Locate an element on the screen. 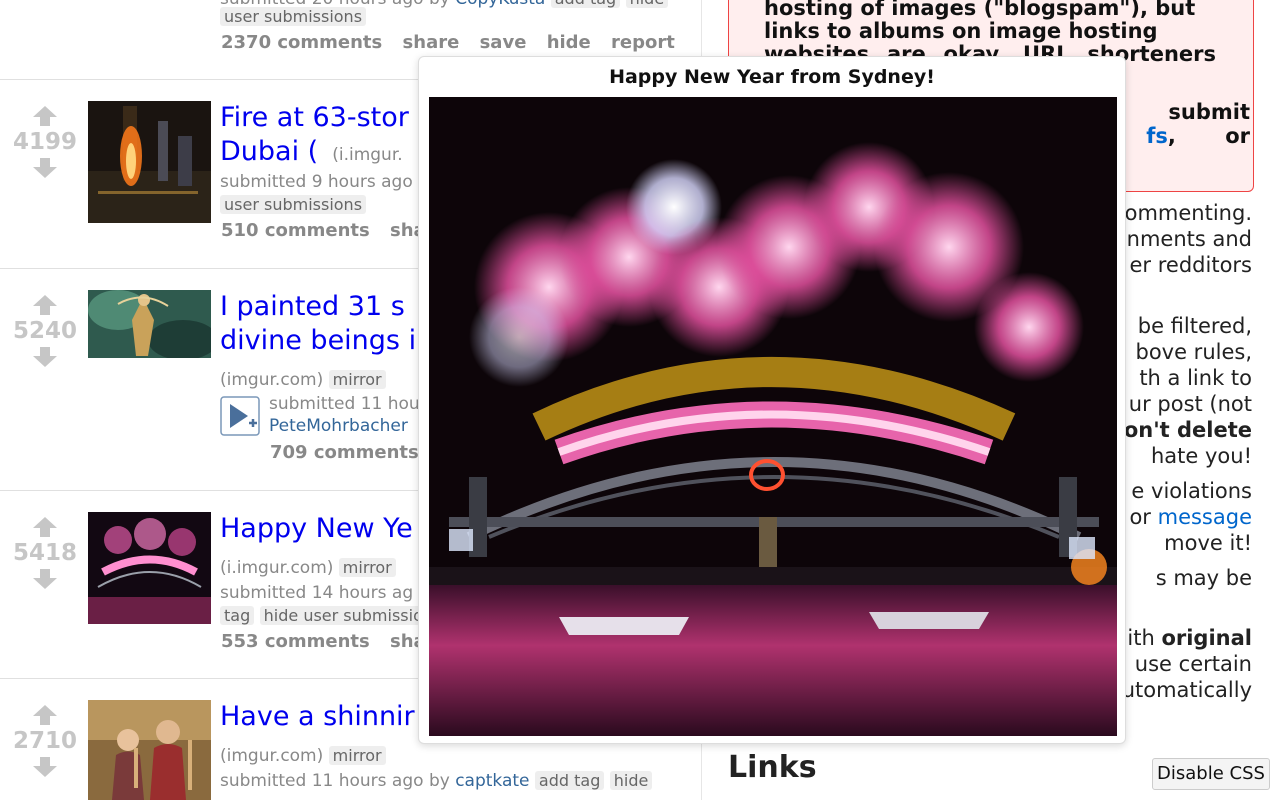 The image size is (1280, 800). sidebar-text: ommenting. is located at coordinates (1188, 213).